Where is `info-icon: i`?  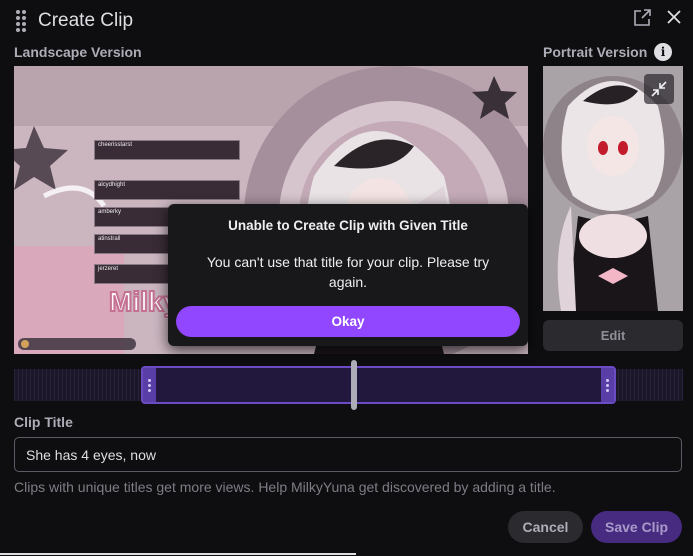 info-icon: i is located at coordinates (663, 52).